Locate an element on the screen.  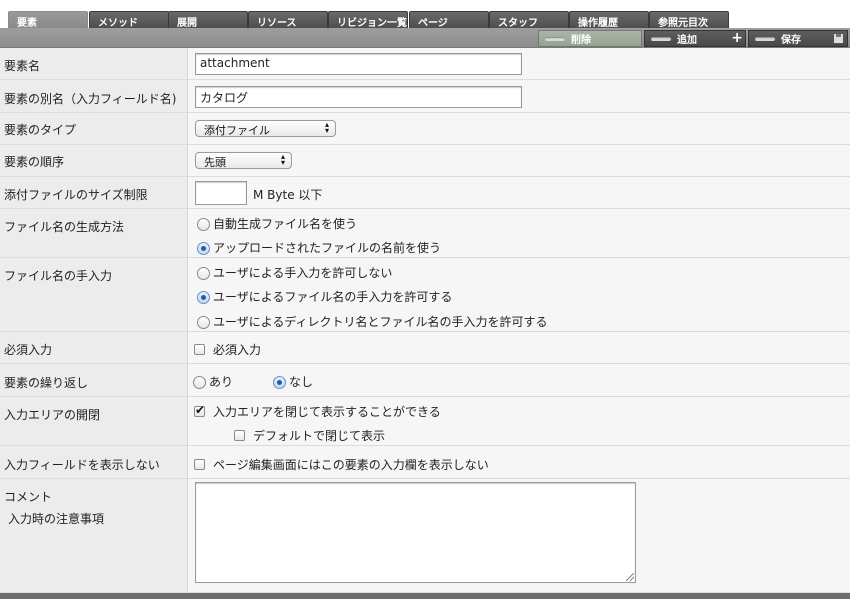
required-checkbox is located at coordinates (199, 349).